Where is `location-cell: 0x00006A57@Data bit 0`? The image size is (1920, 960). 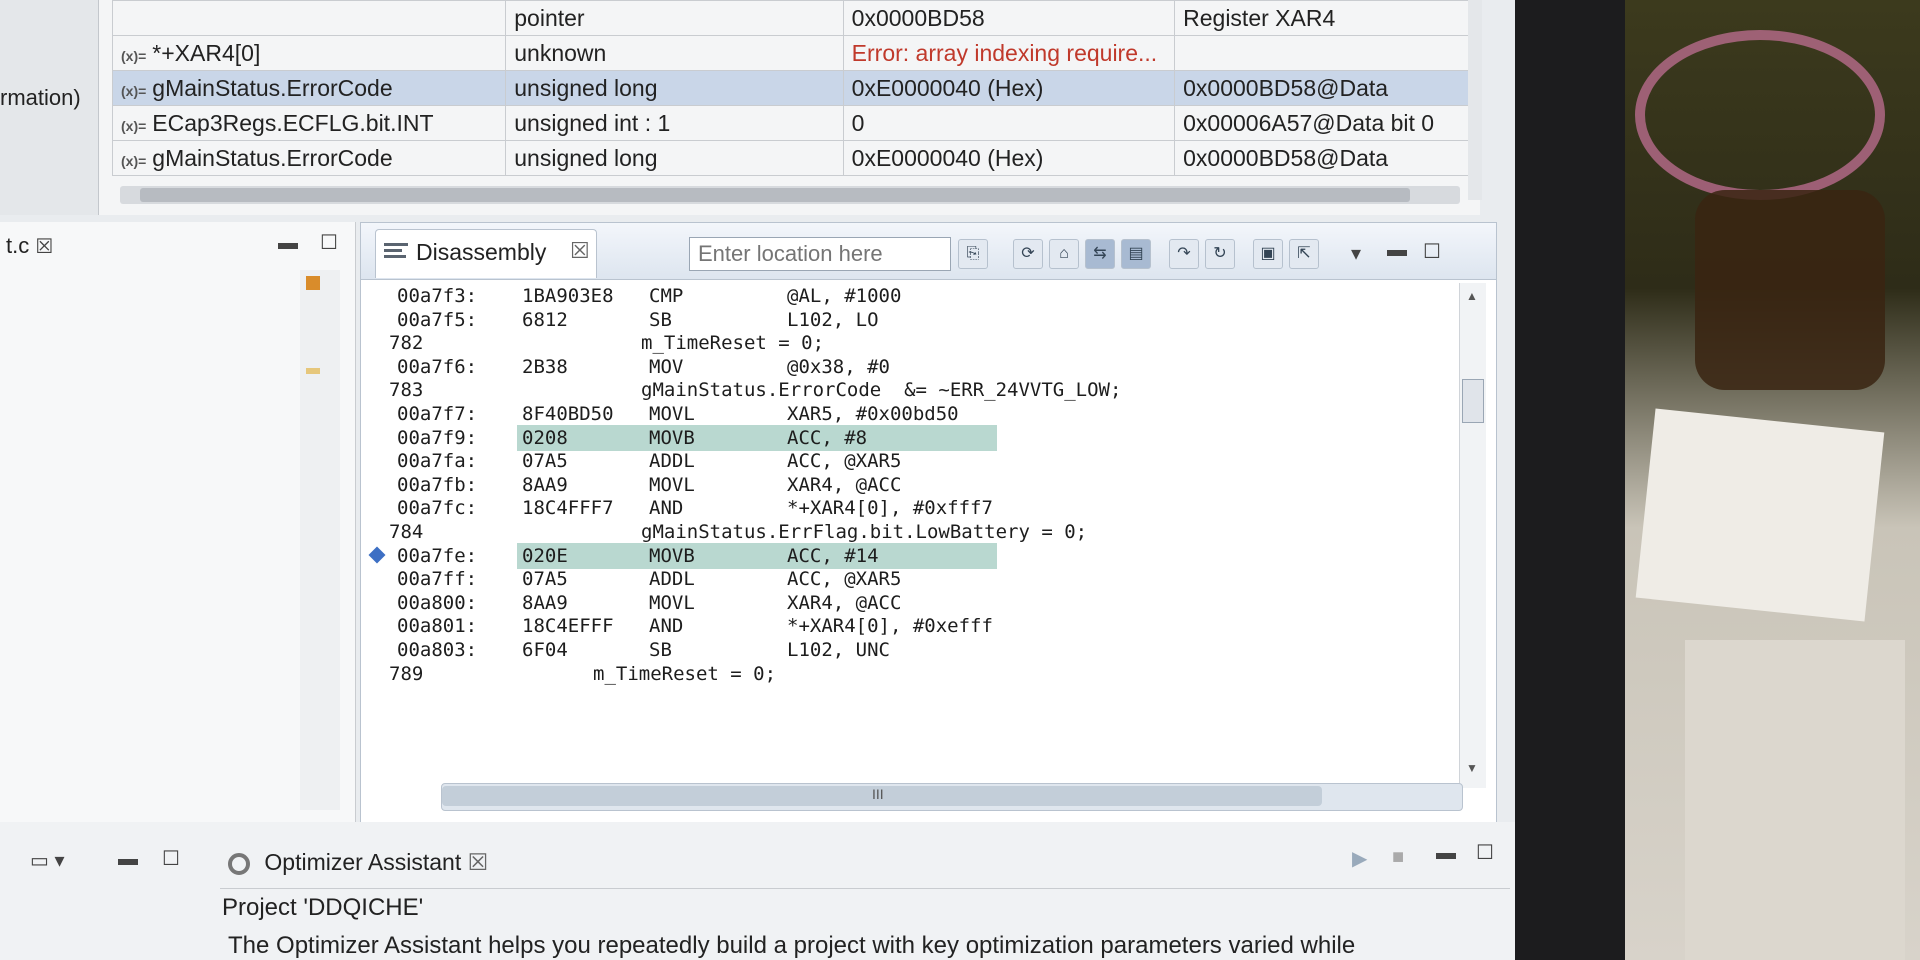 location-cell: 0x00006A57@Data bit 0 is located at coordinates (1327, 123).